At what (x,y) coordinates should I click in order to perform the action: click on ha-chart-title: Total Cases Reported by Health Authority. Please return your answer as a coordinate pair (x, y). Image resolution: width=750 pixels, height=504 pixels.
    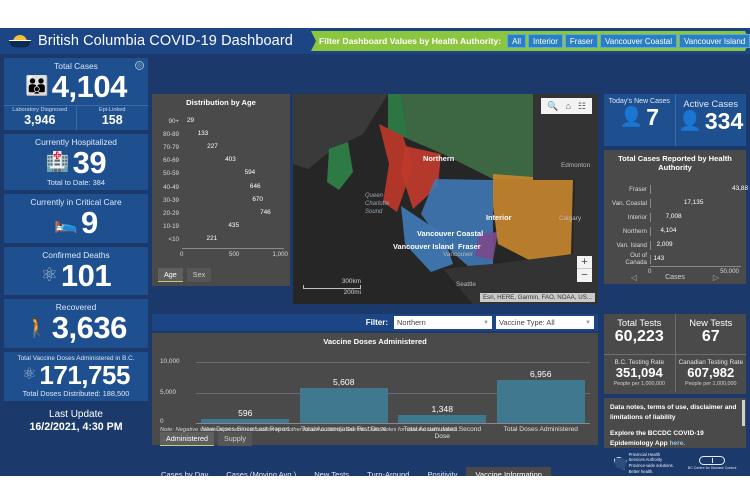
    Looking at the image, I should click on (675, 163).